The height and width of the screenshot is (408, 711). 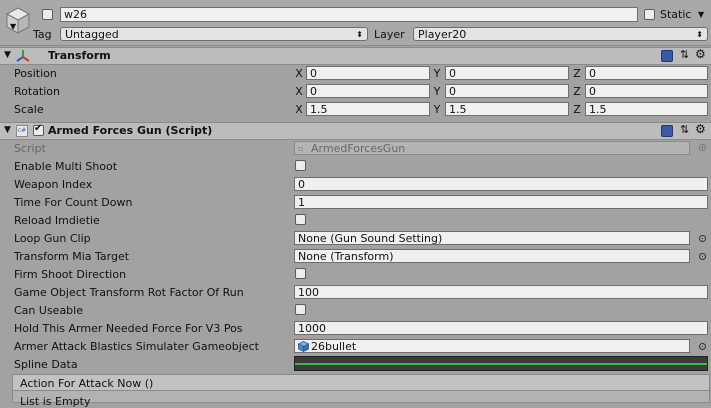 What do you see at coordinates (702, 147) in the screenshot?
I see `script-object-picker-icon` at bounding box center [702, 147].